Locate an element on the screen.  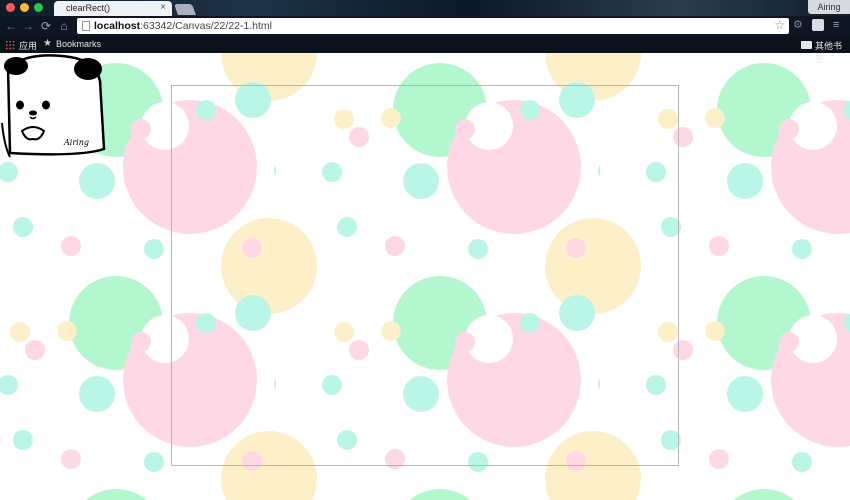
reload-icon: ⟳ is located at coordinates (46, 26).